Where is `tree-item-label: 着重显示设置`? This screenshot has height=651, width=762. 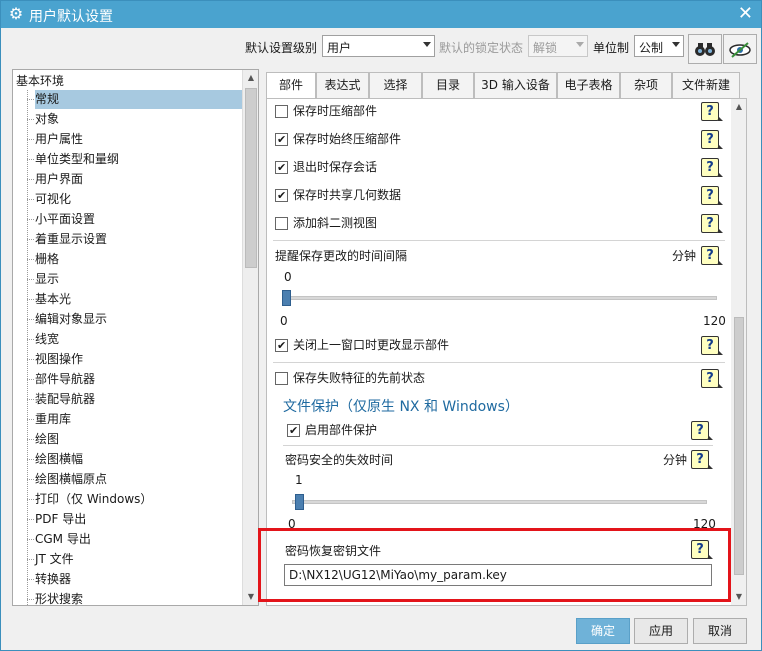
tree-item-label: 着重显示设置 is located at coordinates (71, 239).